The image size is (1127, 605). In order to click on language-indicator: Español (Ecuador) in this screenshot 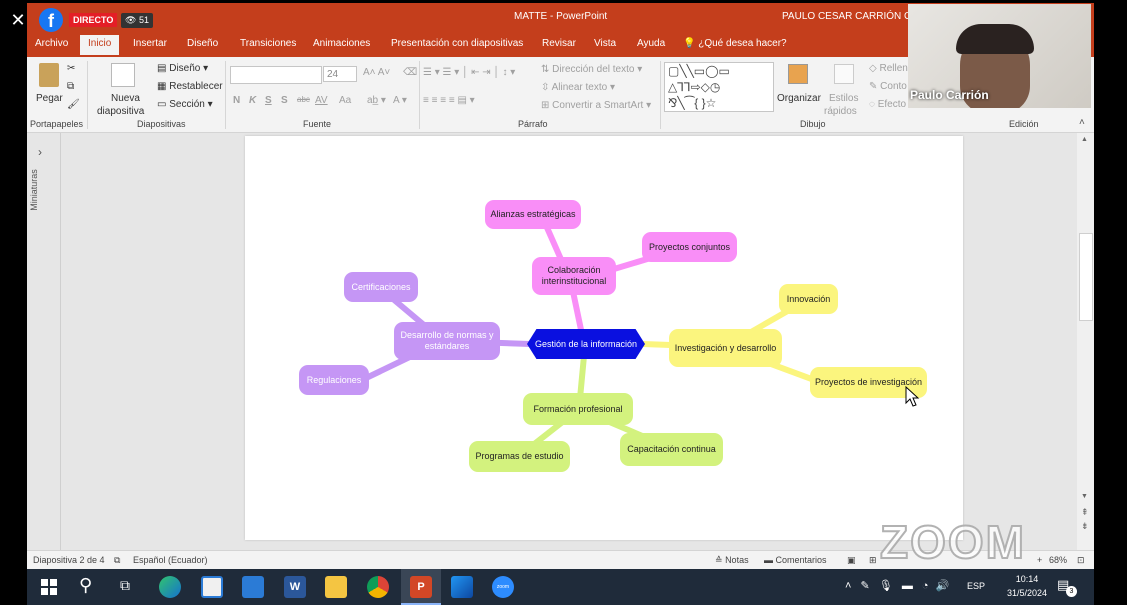, I will do `click(170, 560)`.